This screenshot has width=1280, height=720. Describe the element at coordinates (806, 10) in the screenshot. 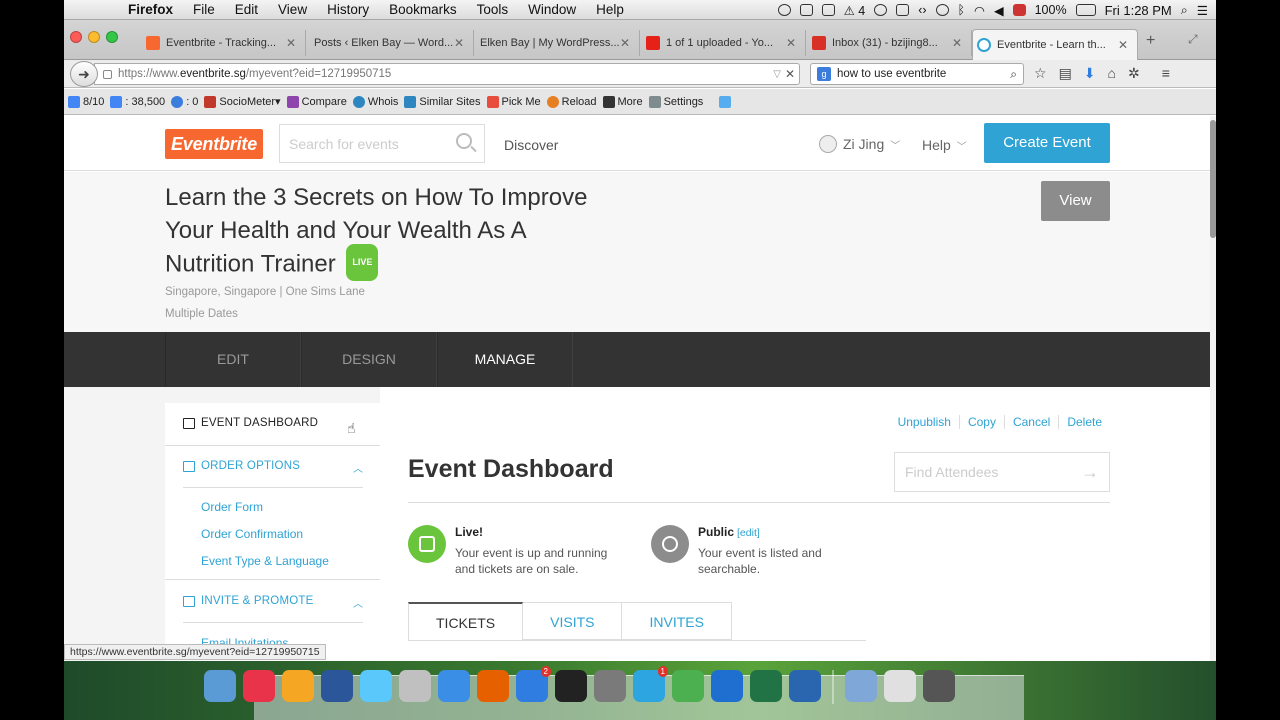

I see `dropbox-icon` at that location.